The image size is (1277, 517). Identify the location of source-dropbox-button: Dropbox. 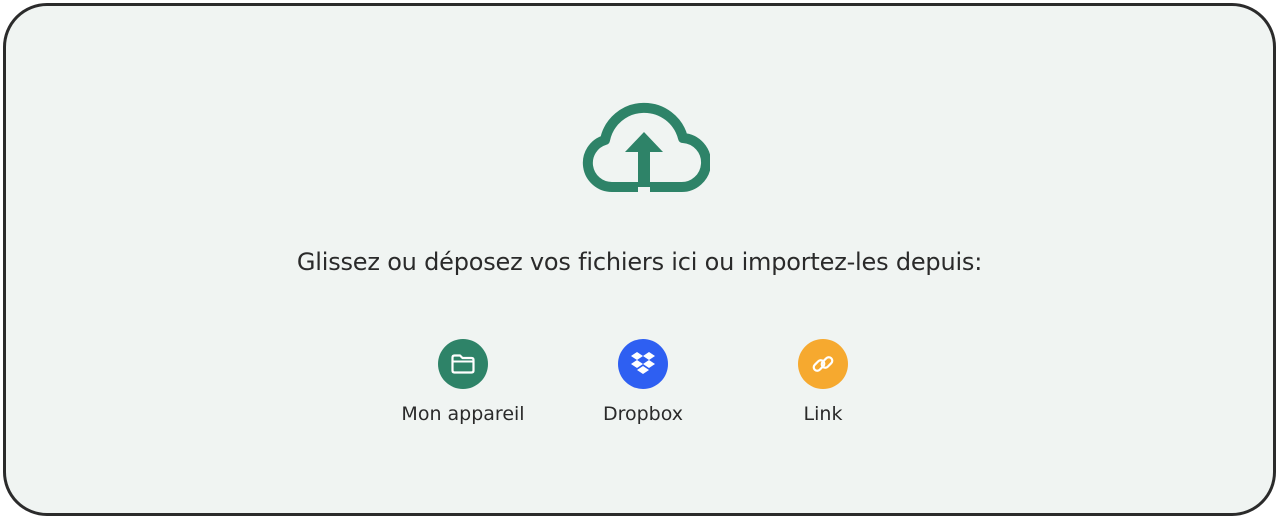
(643, 382).